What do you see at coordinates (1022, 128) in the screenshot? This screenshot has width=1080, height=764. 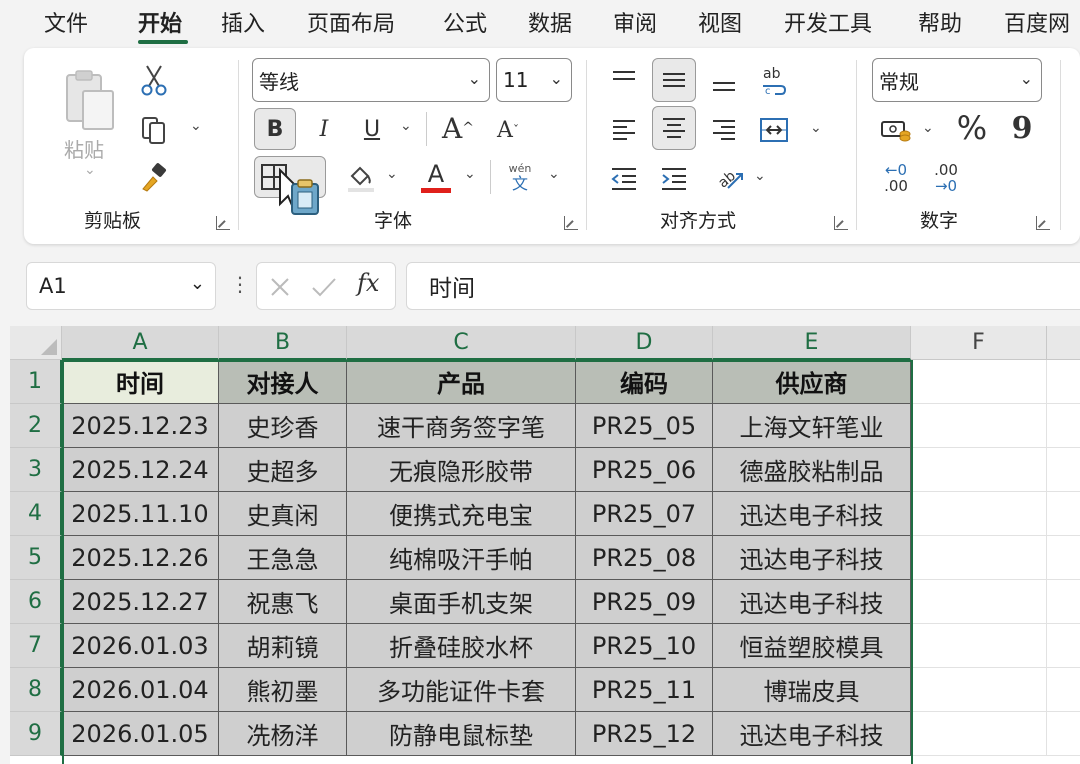 I see `comma-style-button: 9` at bounding box center [1022, 128].